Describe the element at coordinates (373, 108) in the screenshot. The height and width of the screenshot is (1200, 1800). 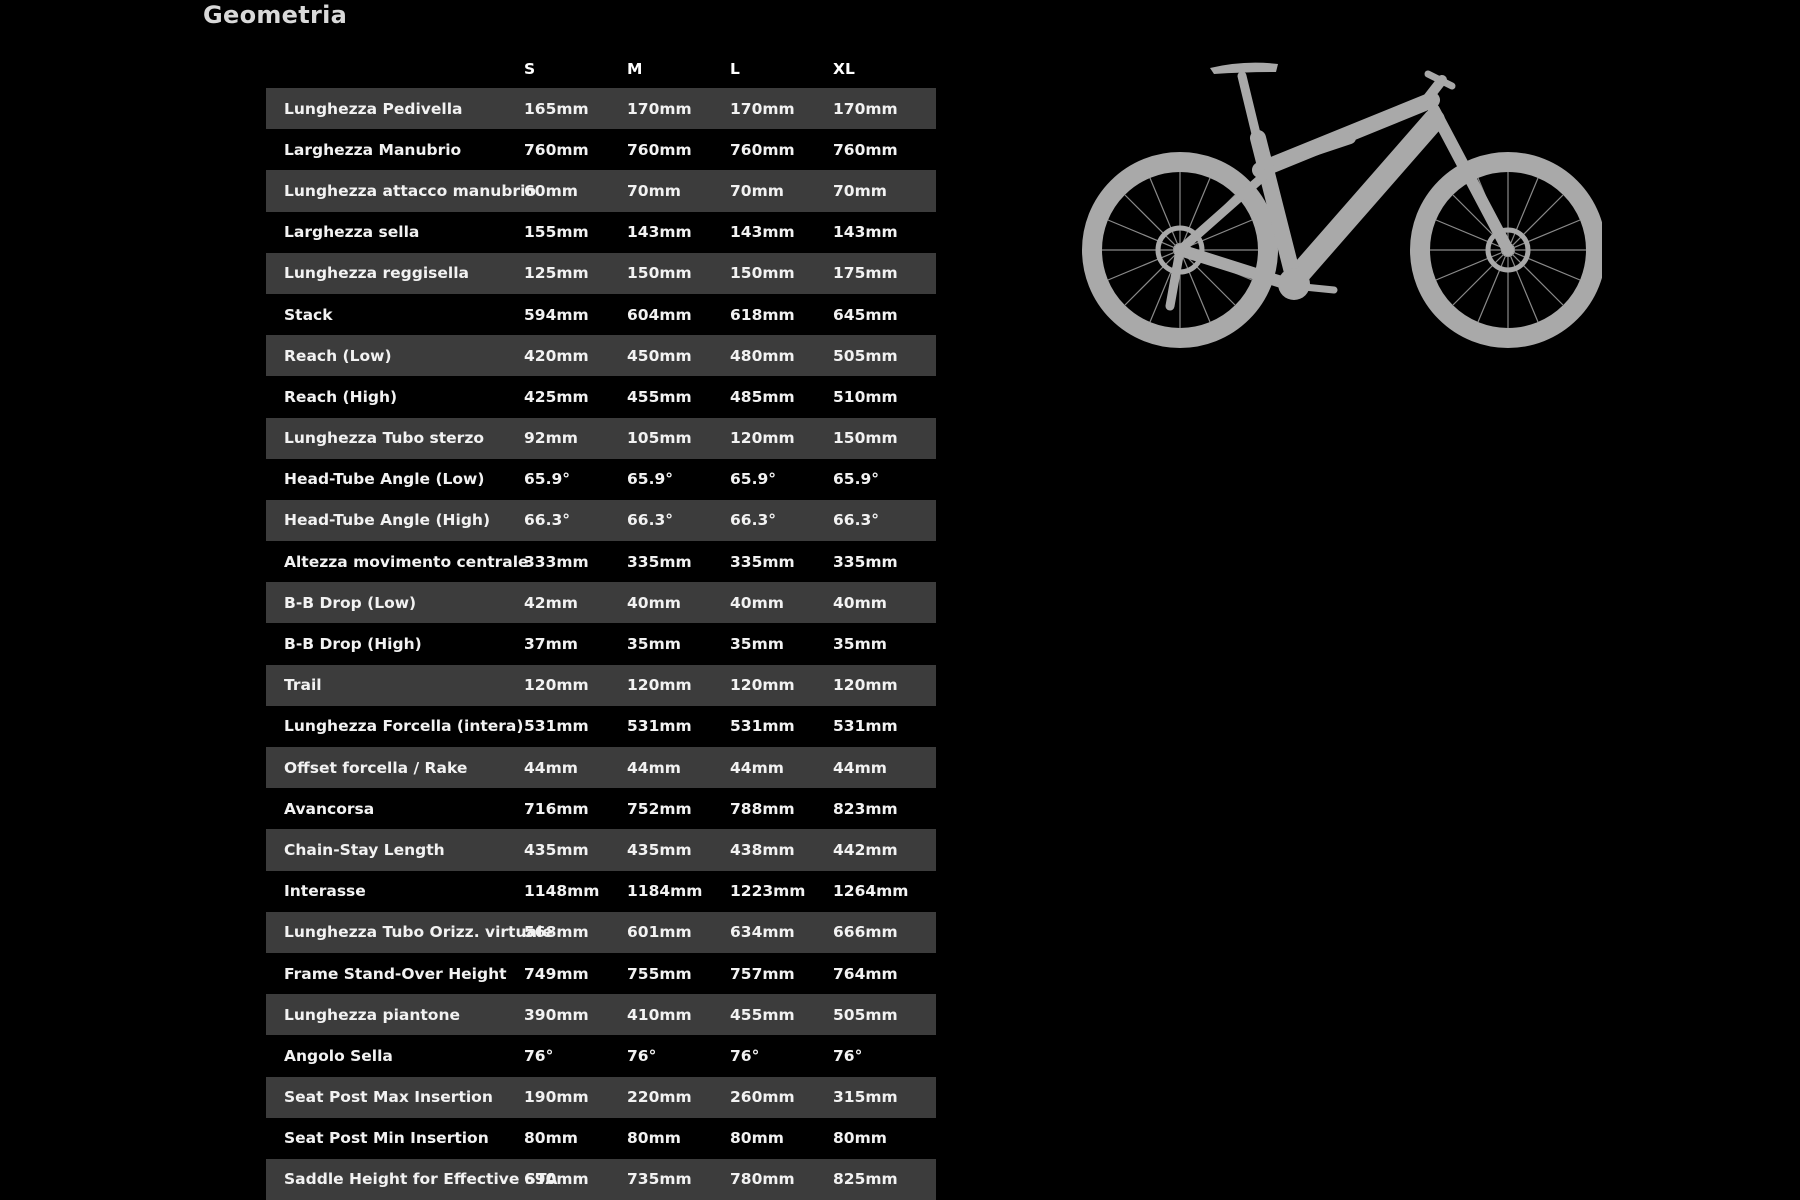
I see `row-label: Lunghezza Pedivella` at that location.